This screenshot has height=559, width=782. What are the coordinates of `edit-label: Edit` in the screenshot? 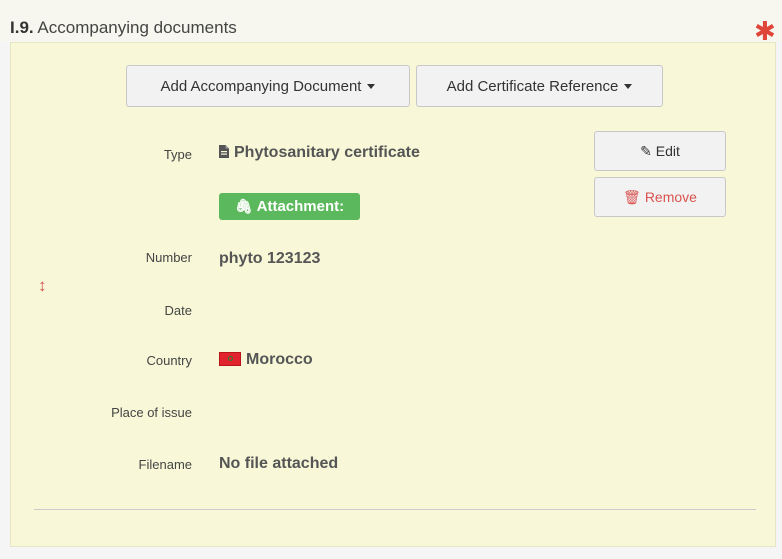 It's located at (667, 151).